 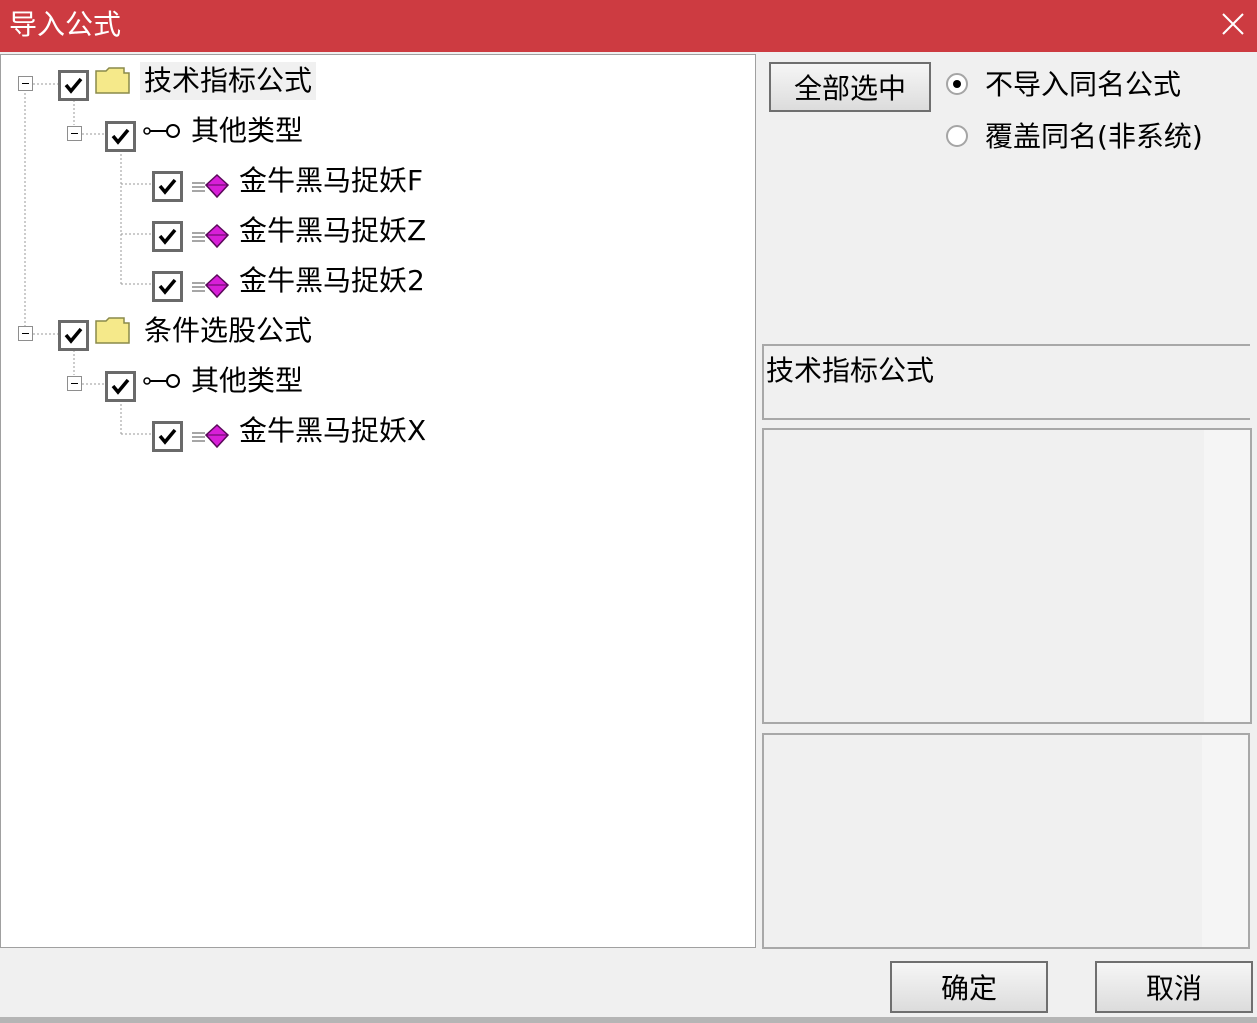 What do you see at coordinates (332, 231) in the screenshot?
I see `tree-node-label: 金牛黑马捉妖Z` at bounding box center [332, 231].